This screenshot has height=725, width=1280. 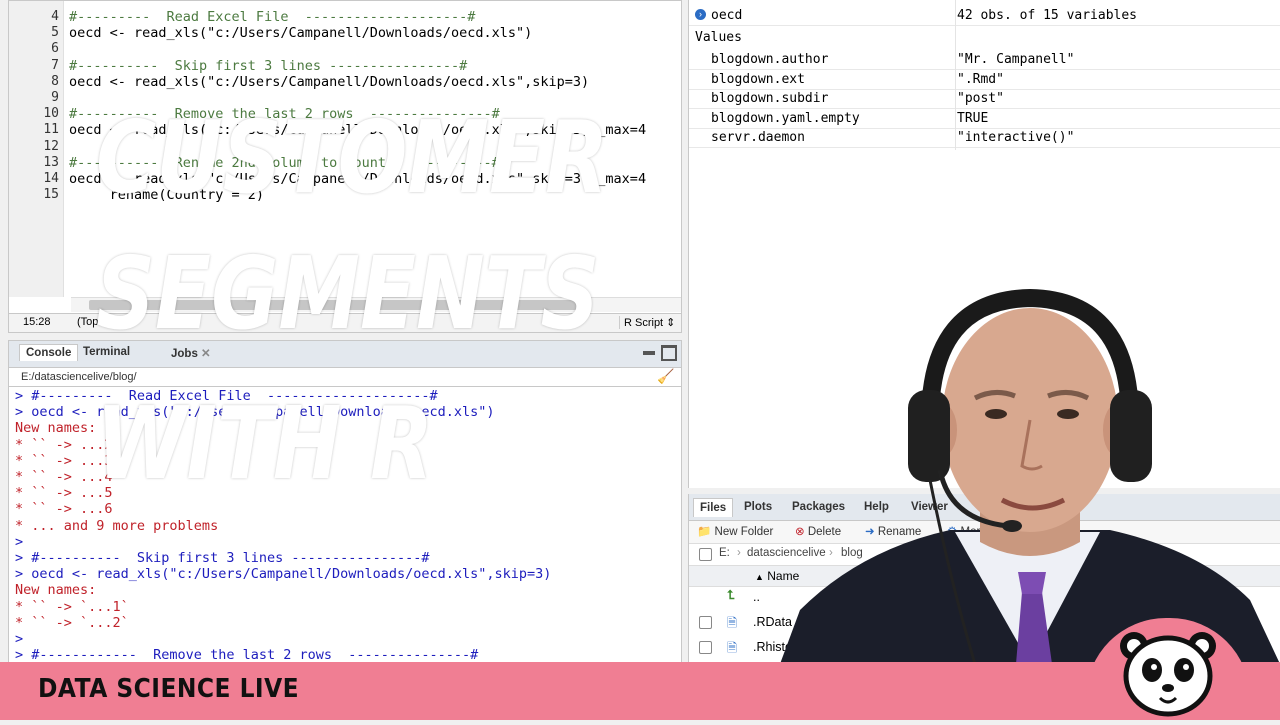 What do you see at coordinates (64, 509) in the screenshot?
I see `console-line: * `` -> ...6` at bounding box center [64, 509].